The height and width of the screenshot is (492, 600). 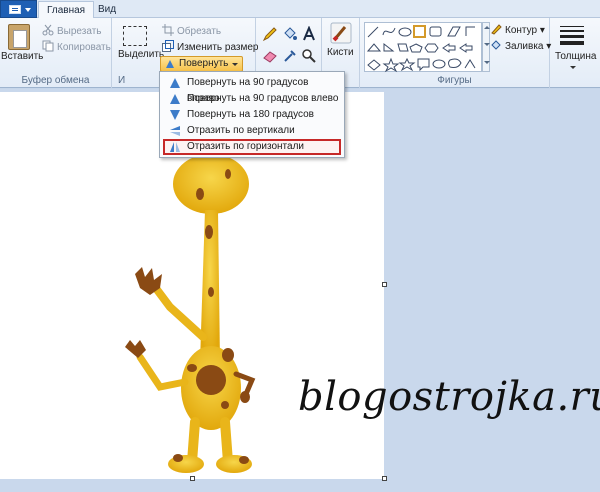 I want to click on paint-menu-icon, so click(x=15, y=9).